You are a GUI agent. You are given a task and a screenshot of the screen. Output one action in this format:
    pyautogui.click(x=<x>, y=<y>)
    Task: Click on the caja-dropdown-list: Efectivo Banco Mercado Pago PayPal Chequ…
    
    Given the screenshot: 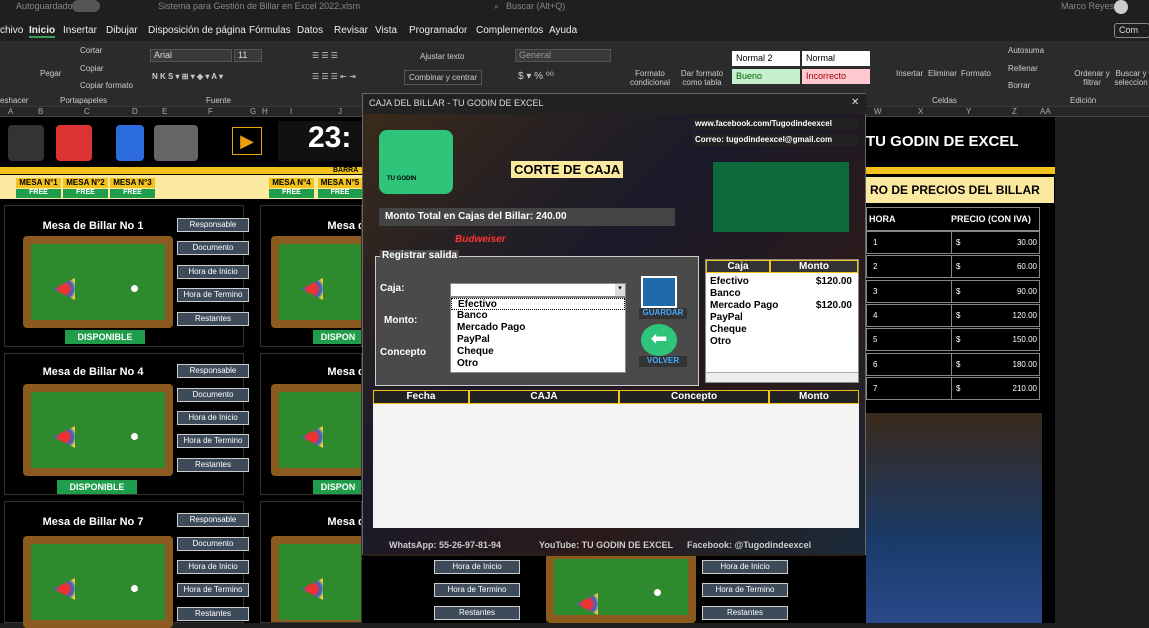 What is the action you would take?
    pyautogui.click(x=538, y=335)
    